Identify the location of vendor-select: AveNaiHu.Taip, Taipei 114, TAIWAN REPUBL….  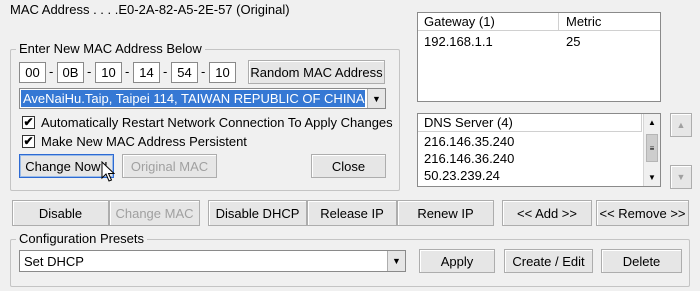
(202, 98).